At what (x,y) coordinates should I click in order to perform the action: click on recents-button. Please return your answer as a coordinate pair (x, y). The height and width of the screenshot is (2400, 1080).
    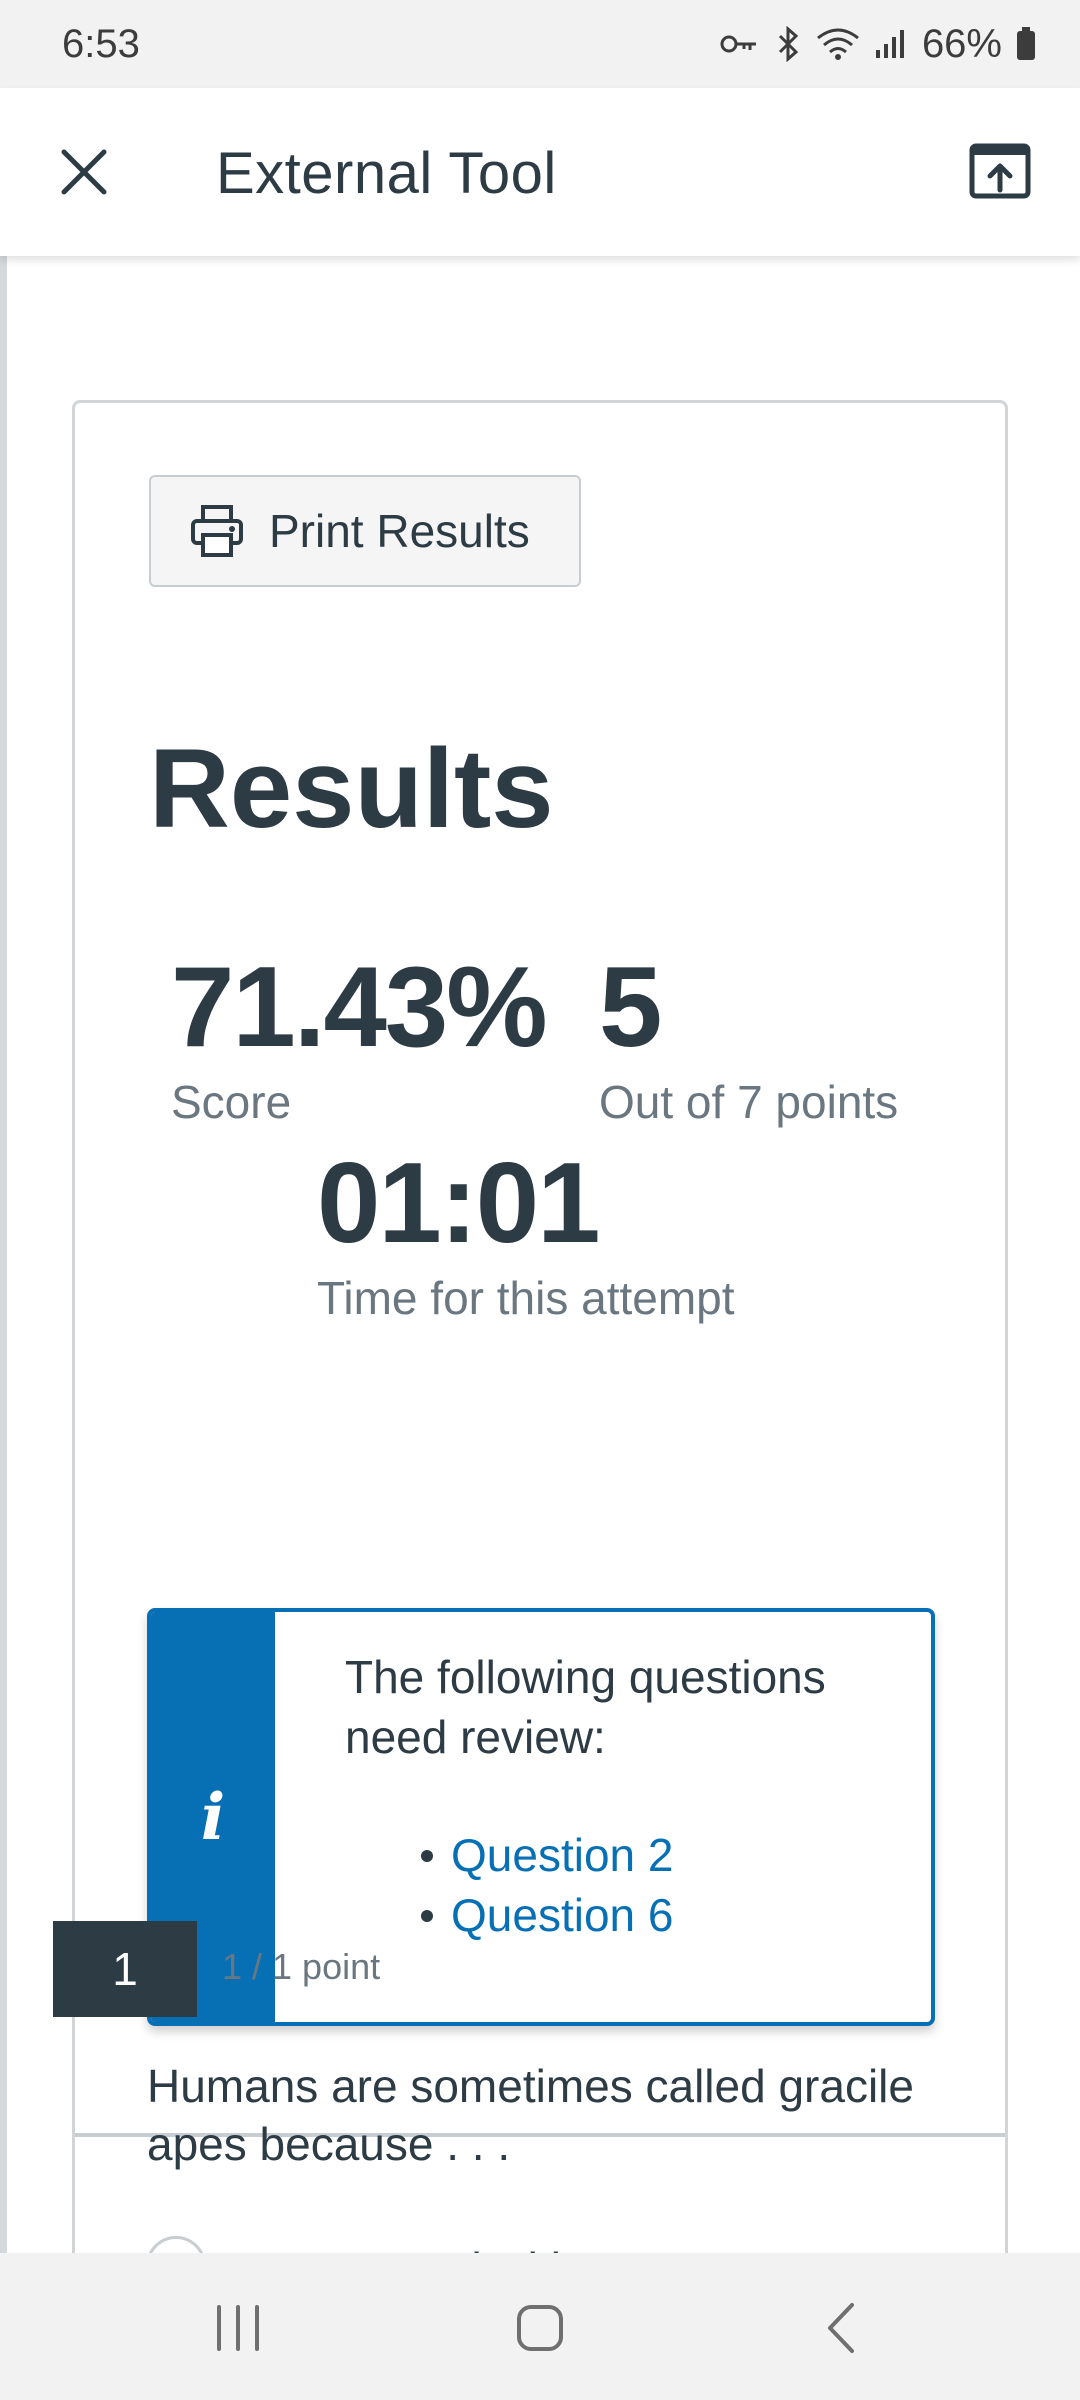
    Looking at the image, I should click on (238, 2328).